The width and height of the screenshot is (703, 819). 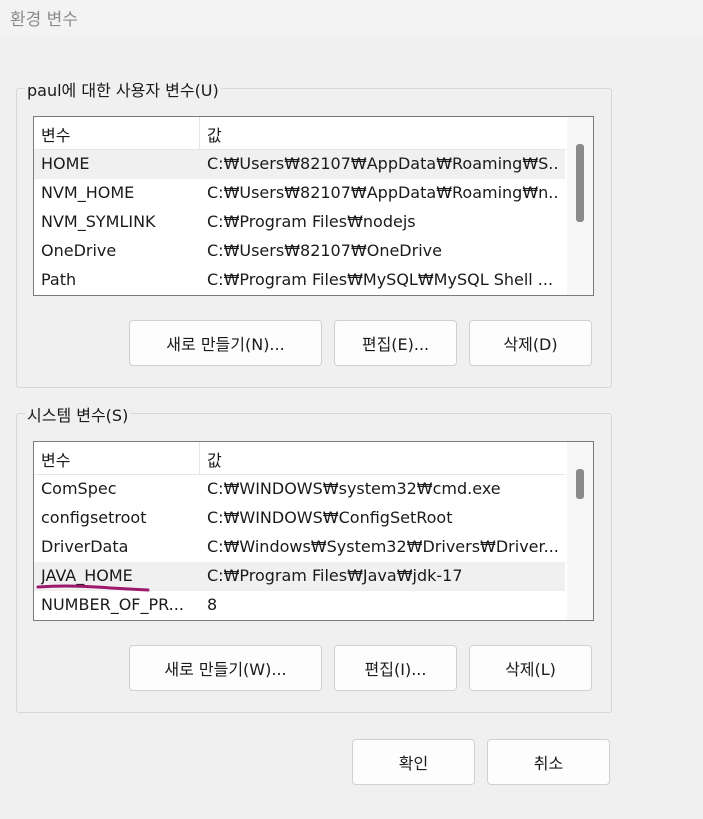 I want to click on table-row: configsetroot C:₩WINDOWS₩ConfigSetRoot, so click(x=299, y=518).